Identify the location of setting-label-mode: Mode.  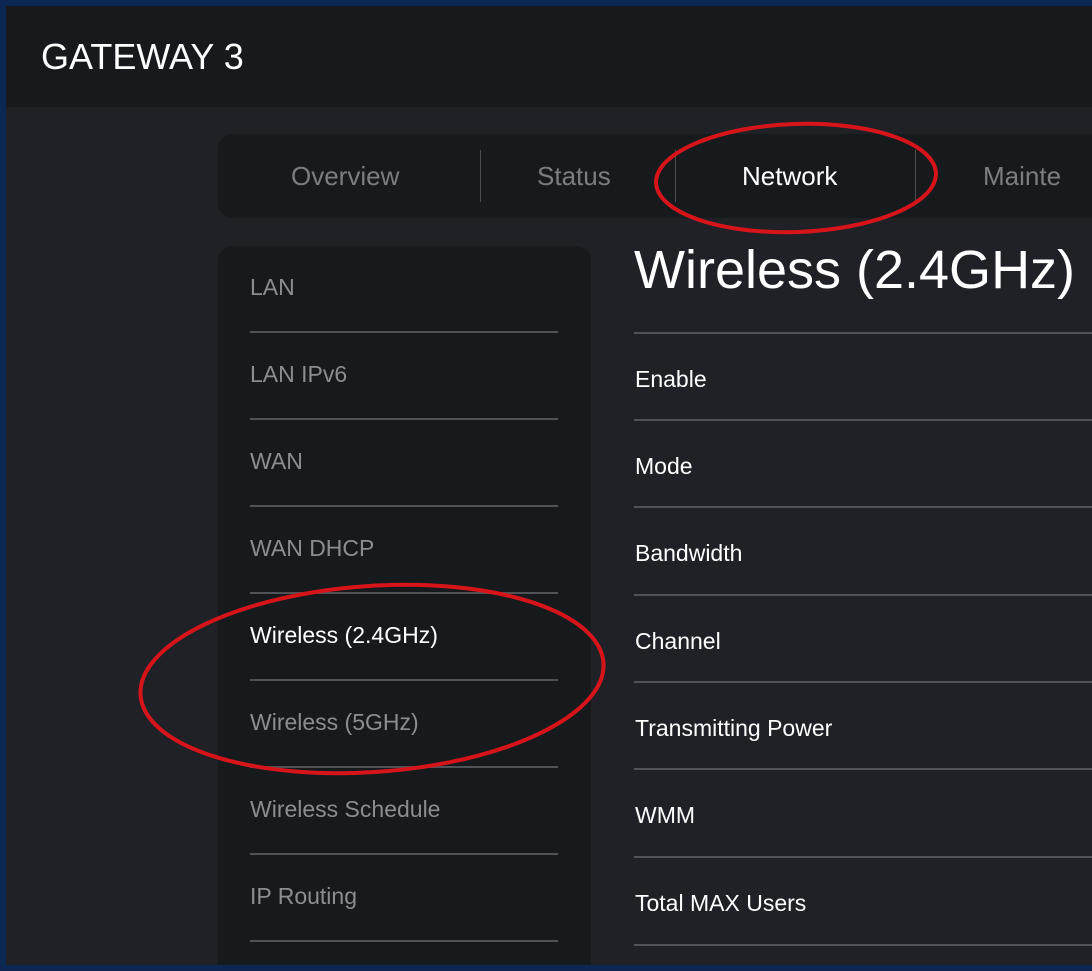
(664, 466).